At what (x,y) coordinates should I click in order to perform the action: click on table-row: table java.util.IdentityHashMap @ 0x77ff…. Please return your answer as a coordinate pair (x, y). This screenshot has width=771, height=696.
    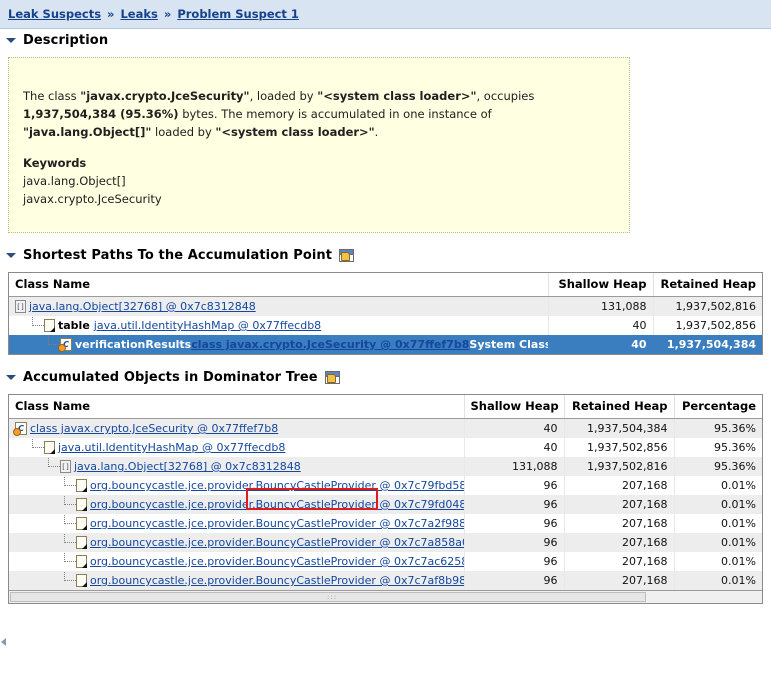
    Looking at the image, I should click on (385, 325).